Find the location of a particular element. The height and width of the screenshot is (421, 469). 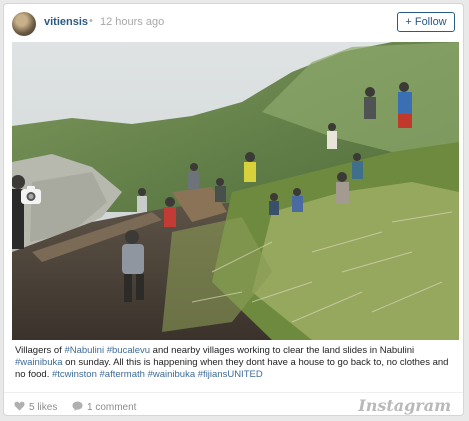

avatar is located at coordinates (24, 24).